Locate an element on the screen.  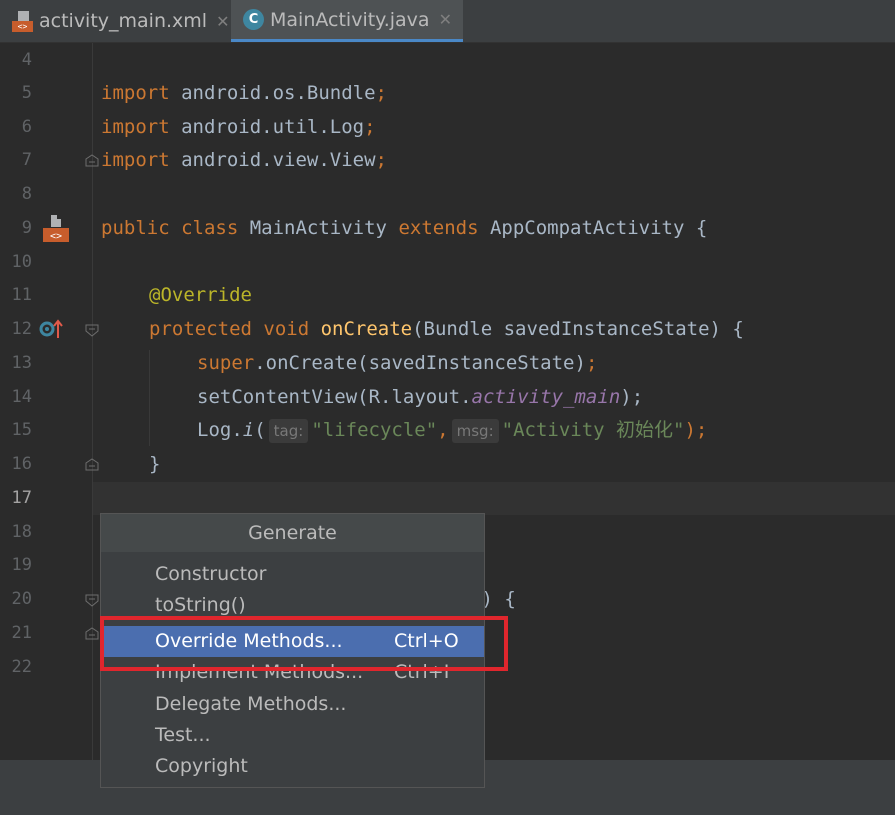
code-line-14: setContentView(R.layout.activity_main); is located at coordinates (420, 397).